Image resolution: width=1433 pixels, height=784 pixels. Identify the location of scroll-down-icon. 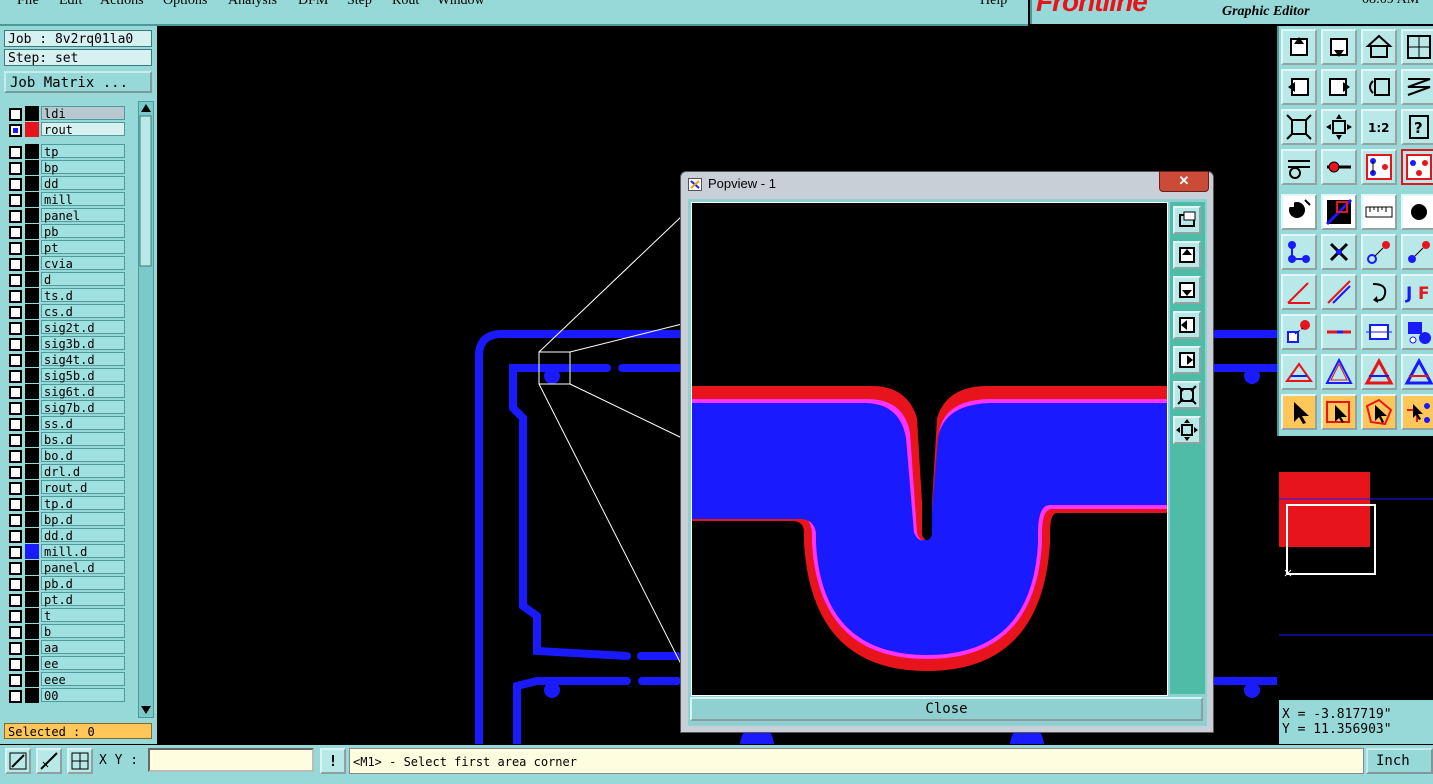
(146, 710).